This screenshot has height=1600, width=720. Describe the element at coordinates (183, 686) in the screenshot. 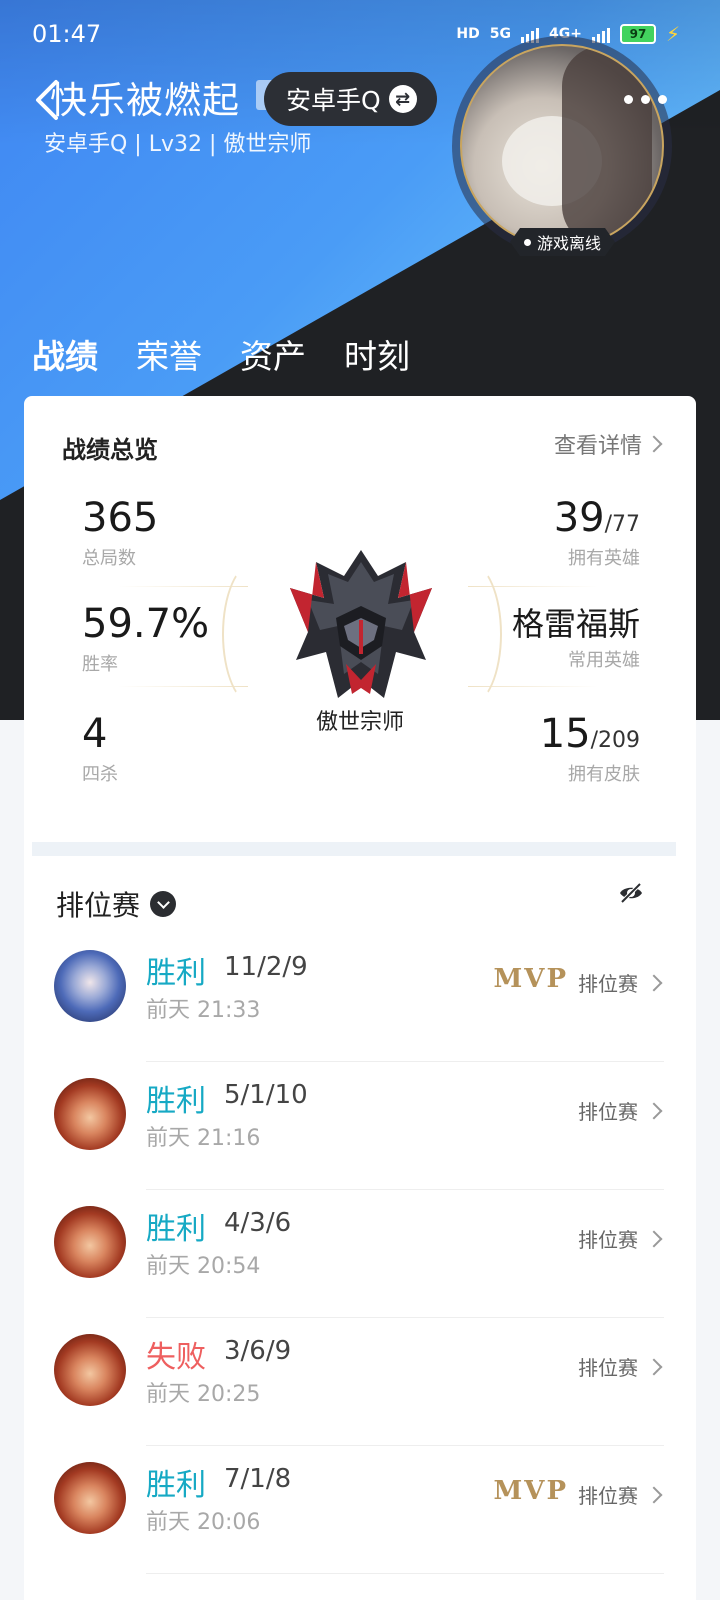

I see `divider-line` at that location.